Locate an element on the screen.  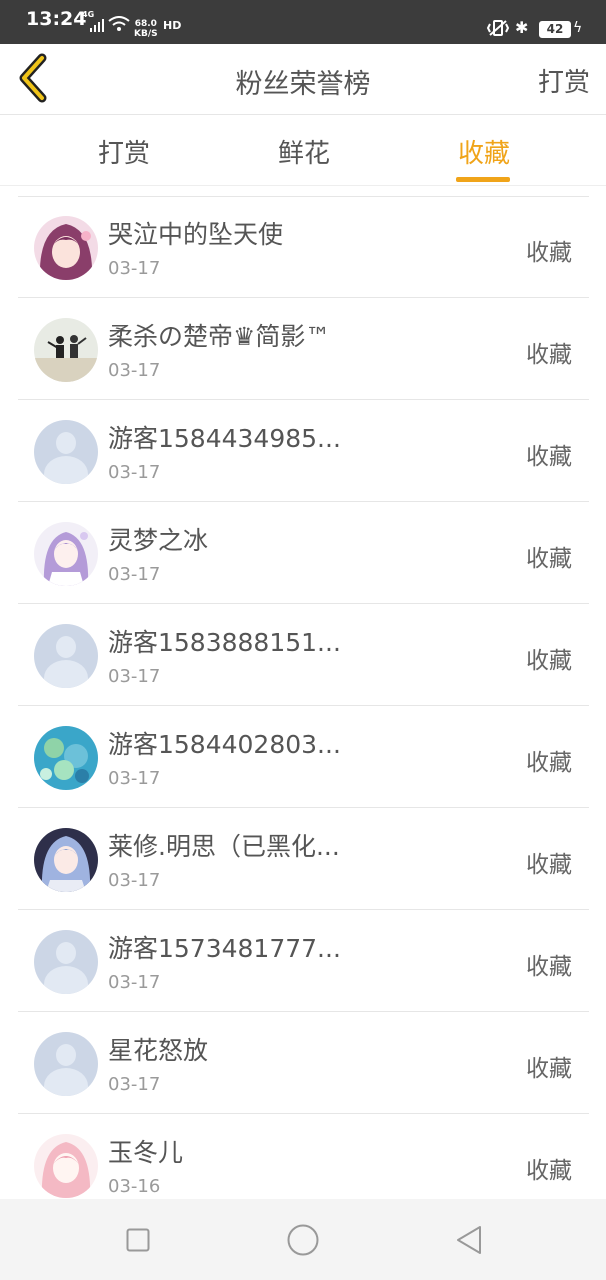
list-item: 游客1584434985... 03-17 收藏 is located at coordinates (303, 451).